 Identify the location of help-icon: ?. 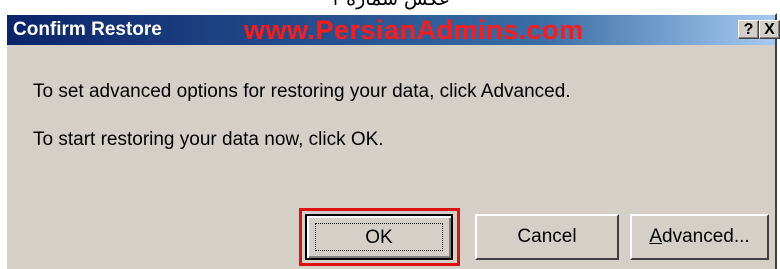
(748, 29).